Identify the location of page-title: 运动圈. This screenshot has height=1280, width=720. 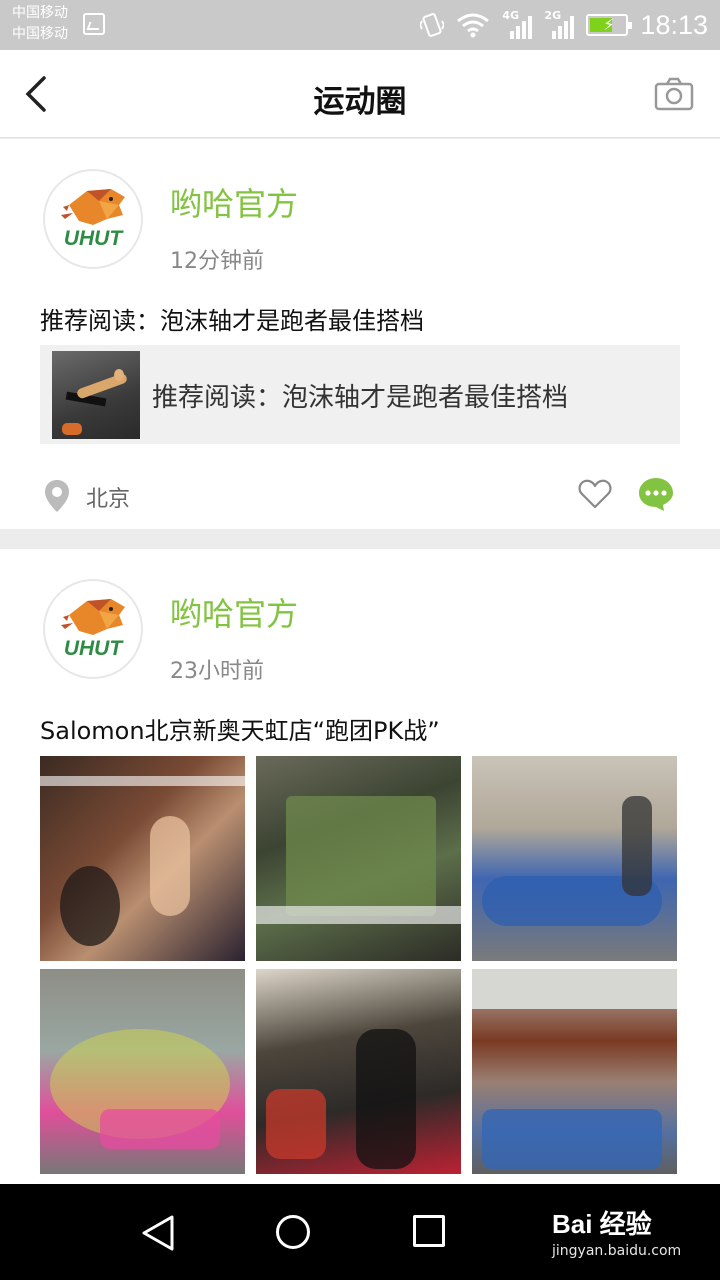
(360, 102).